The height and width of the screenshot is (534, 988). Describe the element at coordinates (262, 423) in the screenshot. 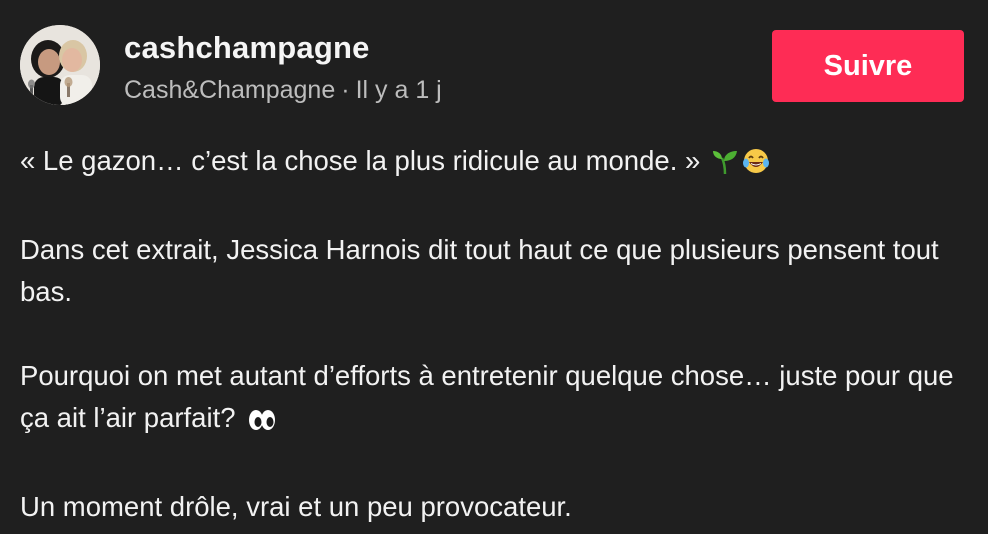

I see `eyes-emoji` at that location.